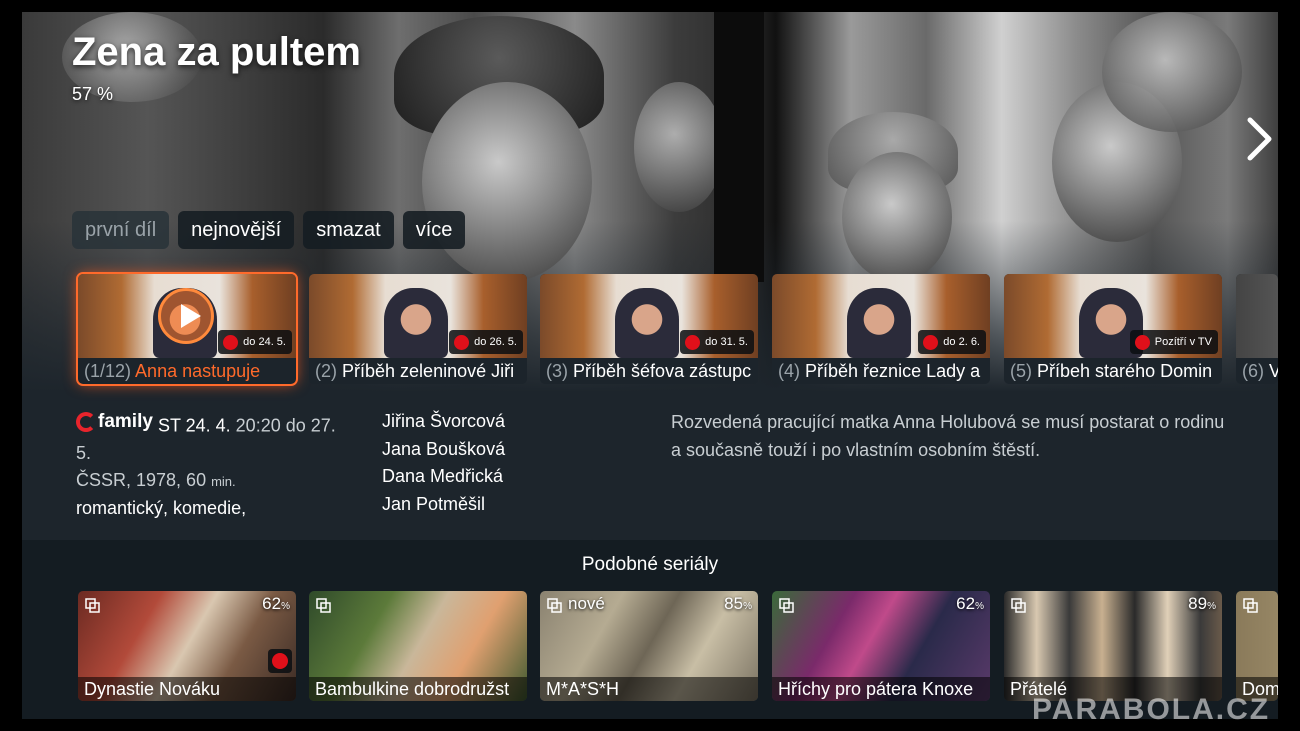  What do you see at coordinates (444, 448) in the screenshot?
I see `cast-member: Jana Boušková` at bounding box center [444, 448].